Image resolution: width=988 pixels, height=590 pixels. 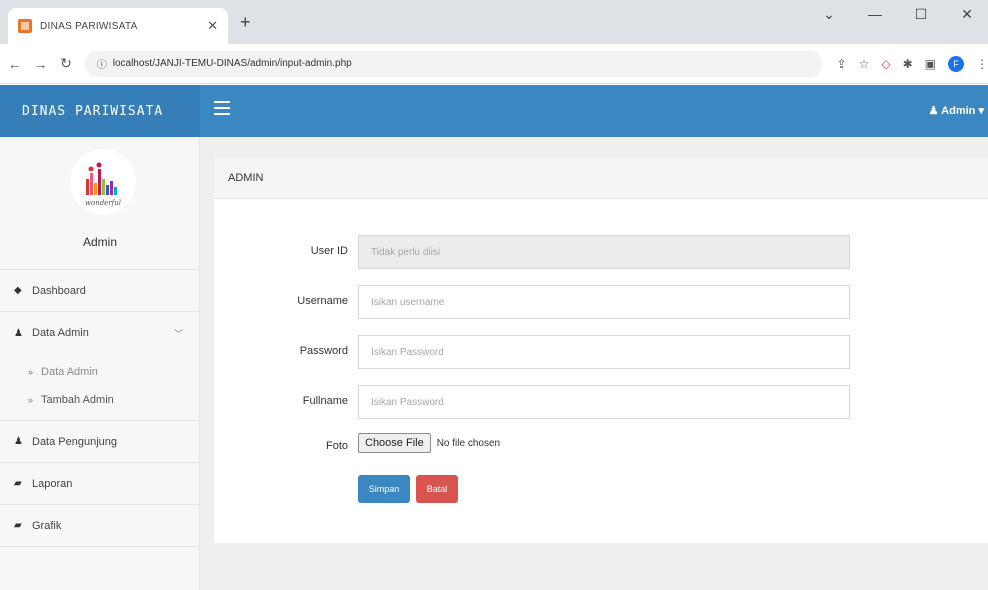 I want to click on subitem-tambah-admin: » Tambah Admin, so click(x=99, y=400).